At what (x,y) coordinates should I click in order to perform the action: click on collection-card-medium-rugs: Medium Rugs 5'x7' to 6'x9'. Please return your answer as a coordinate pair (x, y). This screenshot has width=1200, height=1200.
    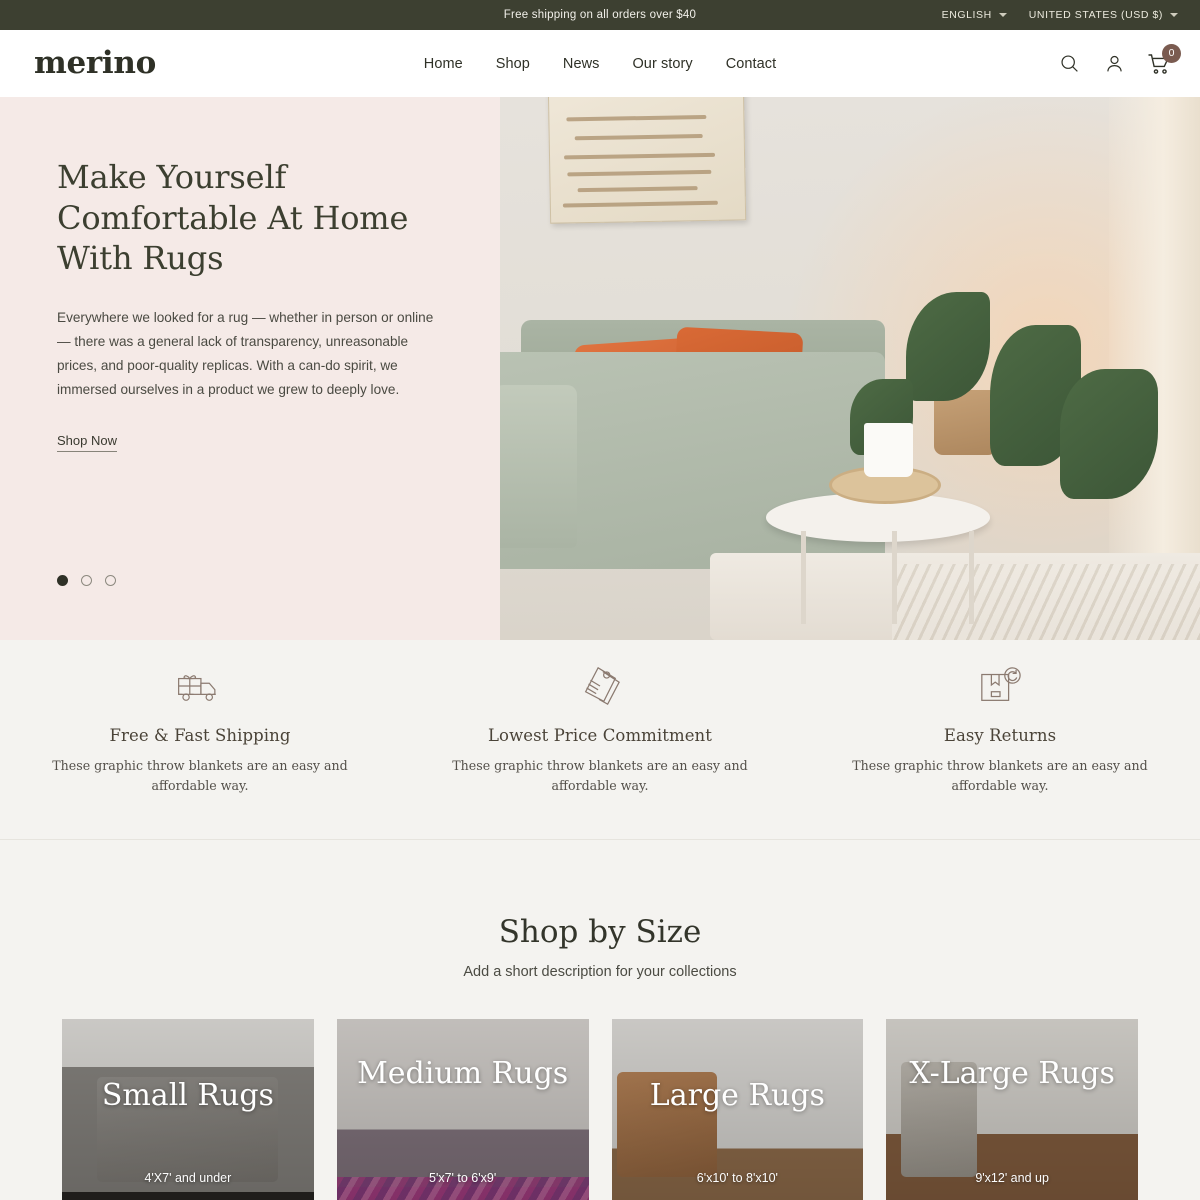
    Looking at the image, I should click on (462, 1109).